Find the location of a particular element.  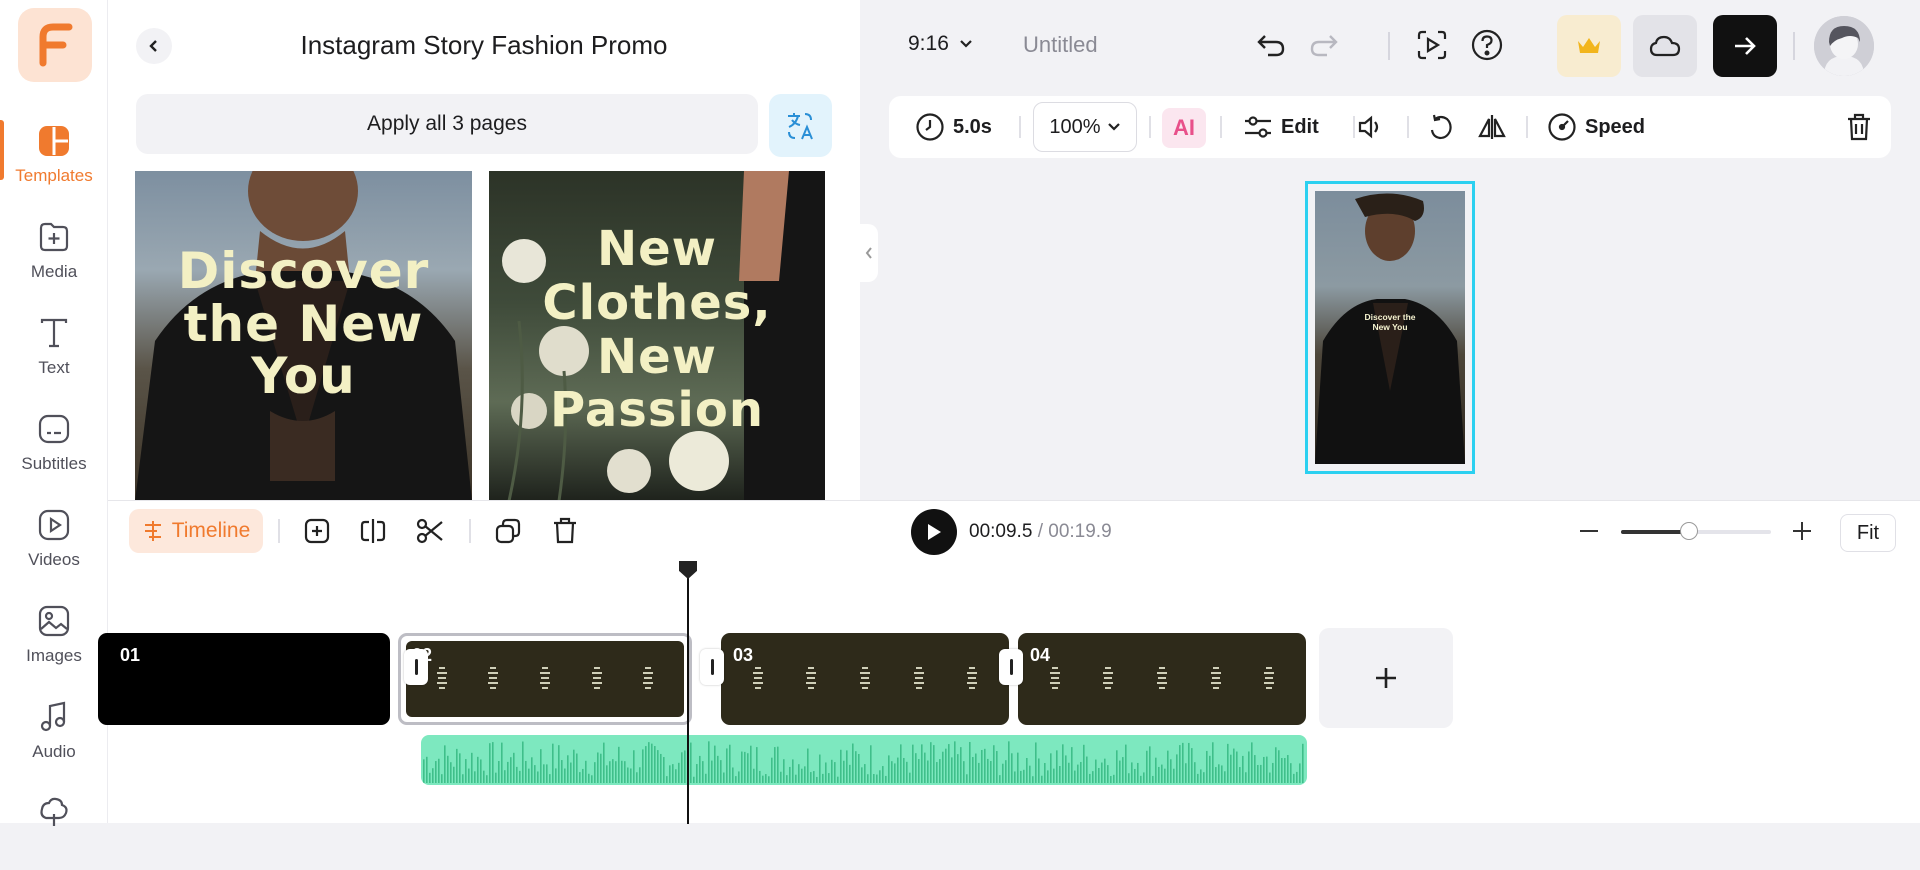

rotate-icon is located at coordinates (1441, 127).